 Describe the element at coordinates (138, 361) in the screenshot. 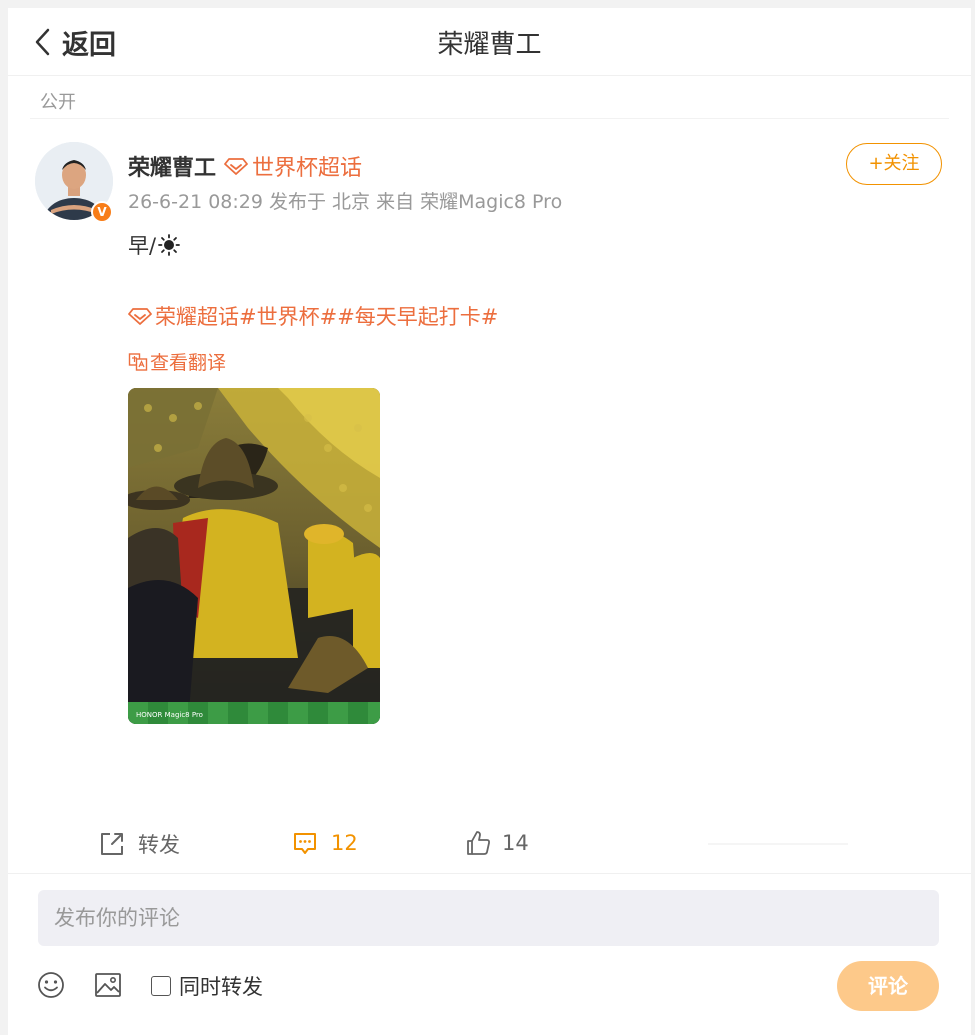

I see `translate-icon` at that location.